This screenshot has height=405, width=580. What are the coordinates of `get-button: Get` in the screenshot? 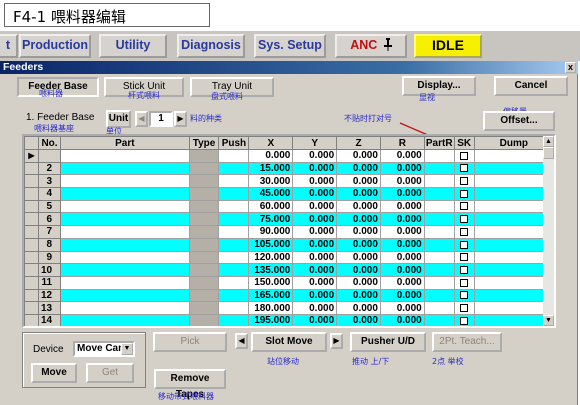 It's located at (110, 373).